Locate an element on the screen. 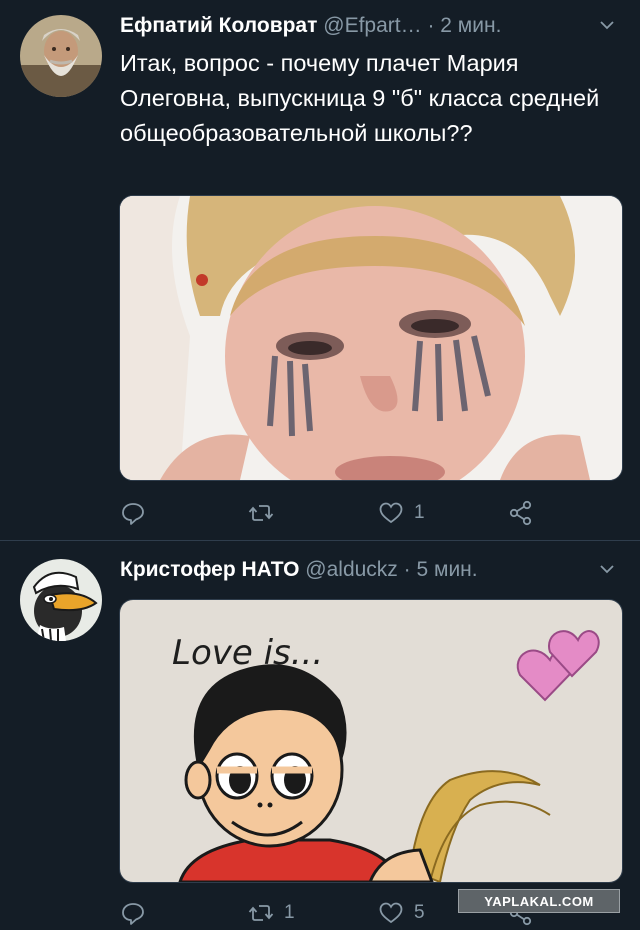 Image resolution: width=640 pixels, height=930 pixels. duck-cartoon-avatar-icon is located at coordinates (61, 600).